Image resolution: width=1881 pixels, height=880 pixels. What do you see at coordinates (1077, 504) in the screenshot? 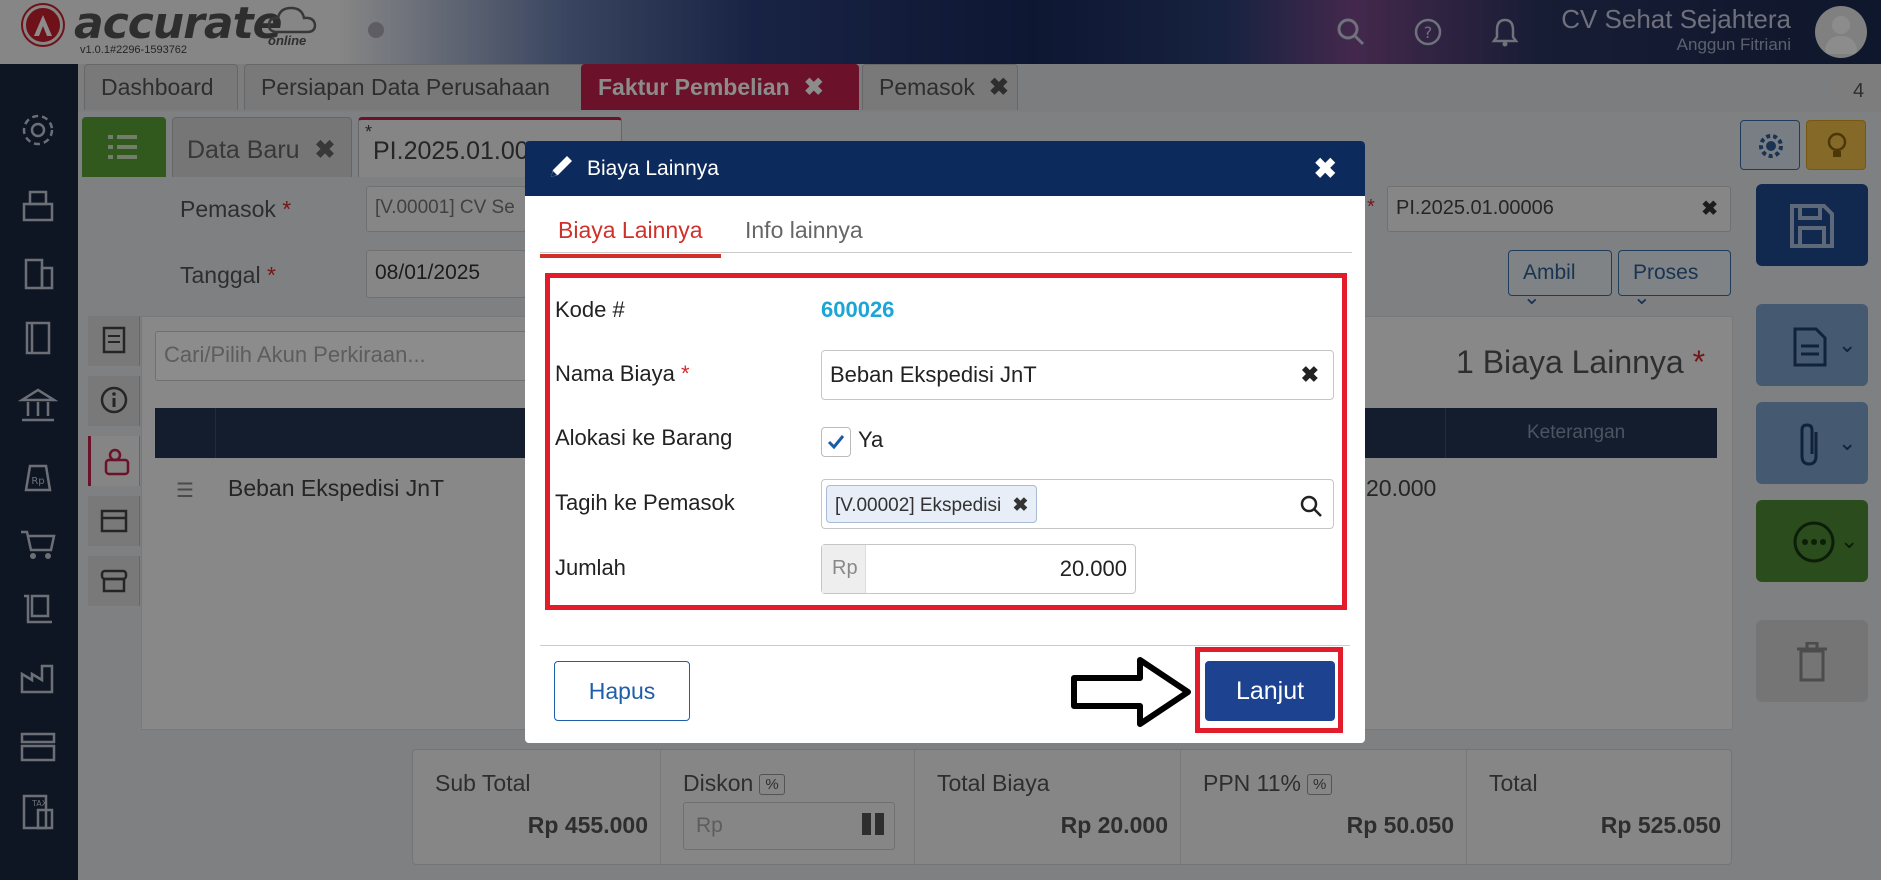
I see `tagih-pemasok-input: [V.00002] Ekspedisi ✖` at bounding box center [1077, 504].